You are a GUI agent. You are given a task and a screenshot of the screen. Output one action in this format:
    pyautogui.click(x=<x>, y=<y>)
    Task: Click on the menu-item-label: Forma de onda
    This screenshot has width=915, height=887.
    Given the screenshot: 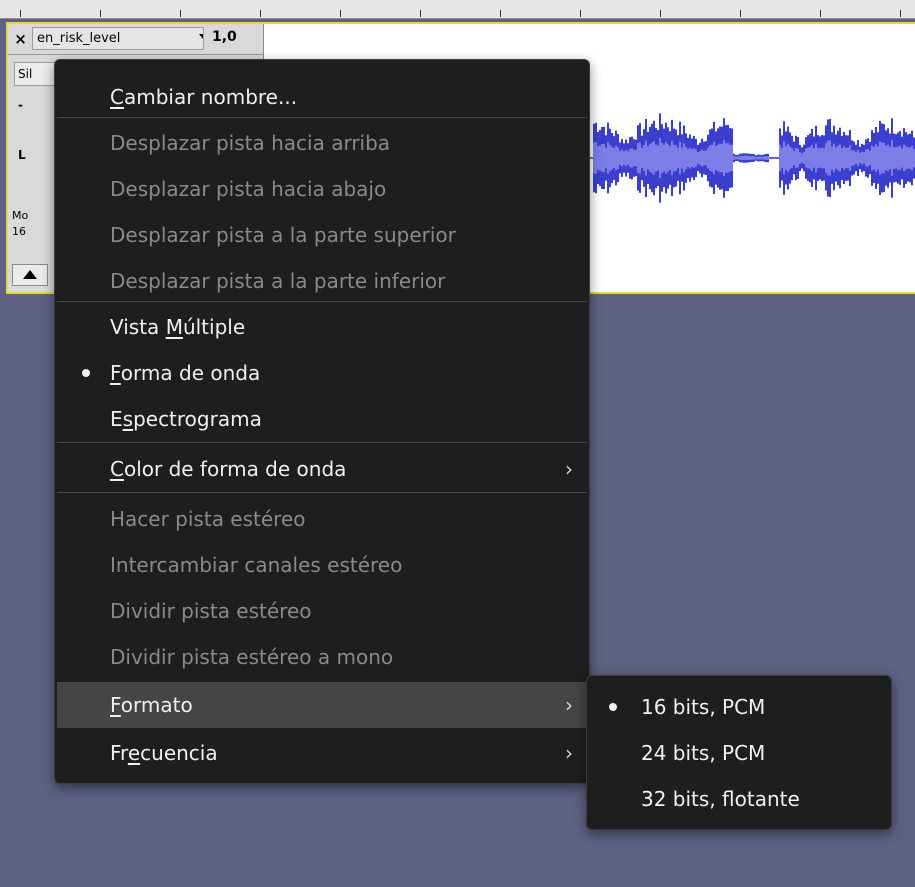 What is the action you would take?
    pyautogui.click(x=185, y=373)
    